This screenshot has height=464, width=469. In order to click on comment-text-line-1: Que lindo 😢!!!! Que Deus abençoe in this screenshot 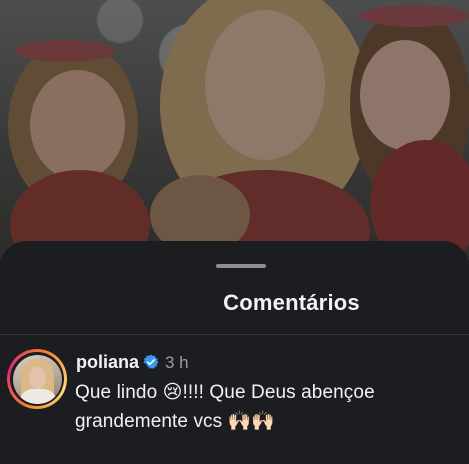, I will do `click(225, 392)`.